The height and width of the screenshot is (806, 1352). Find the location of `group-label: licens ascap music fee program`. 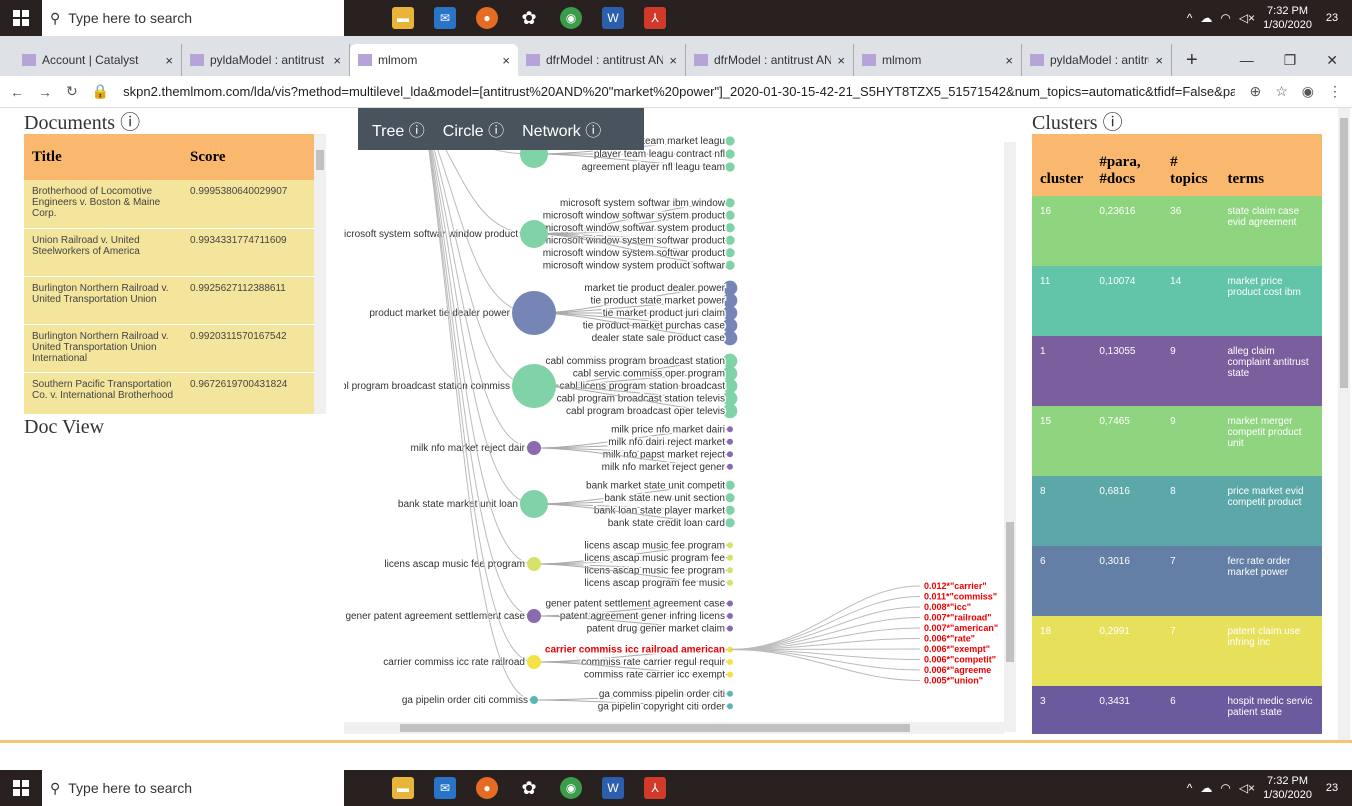

group-label: licens ascap music fee program is located at coordinates (455, 565).